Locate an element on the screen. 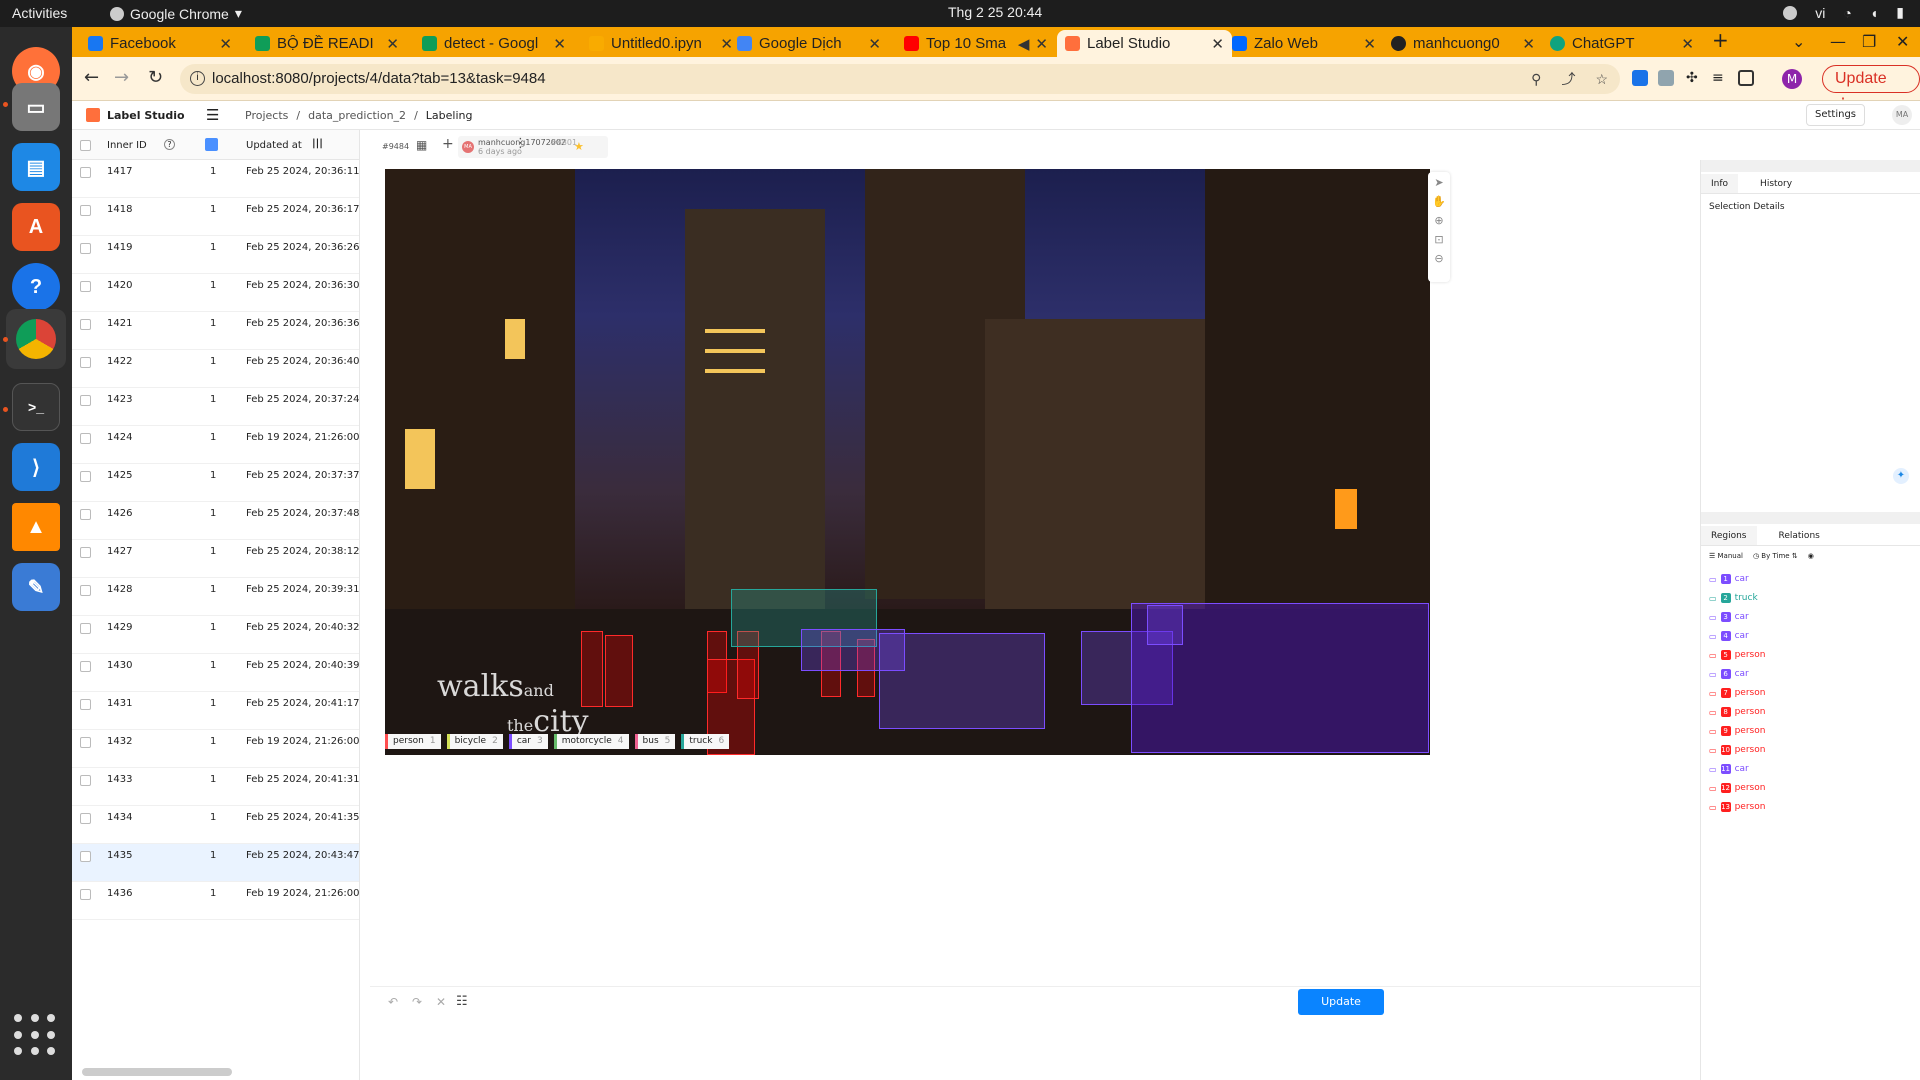 This screenshot has width=1920, height=1080. volume-icon: ◖ is located at coordinates (1874, 13).